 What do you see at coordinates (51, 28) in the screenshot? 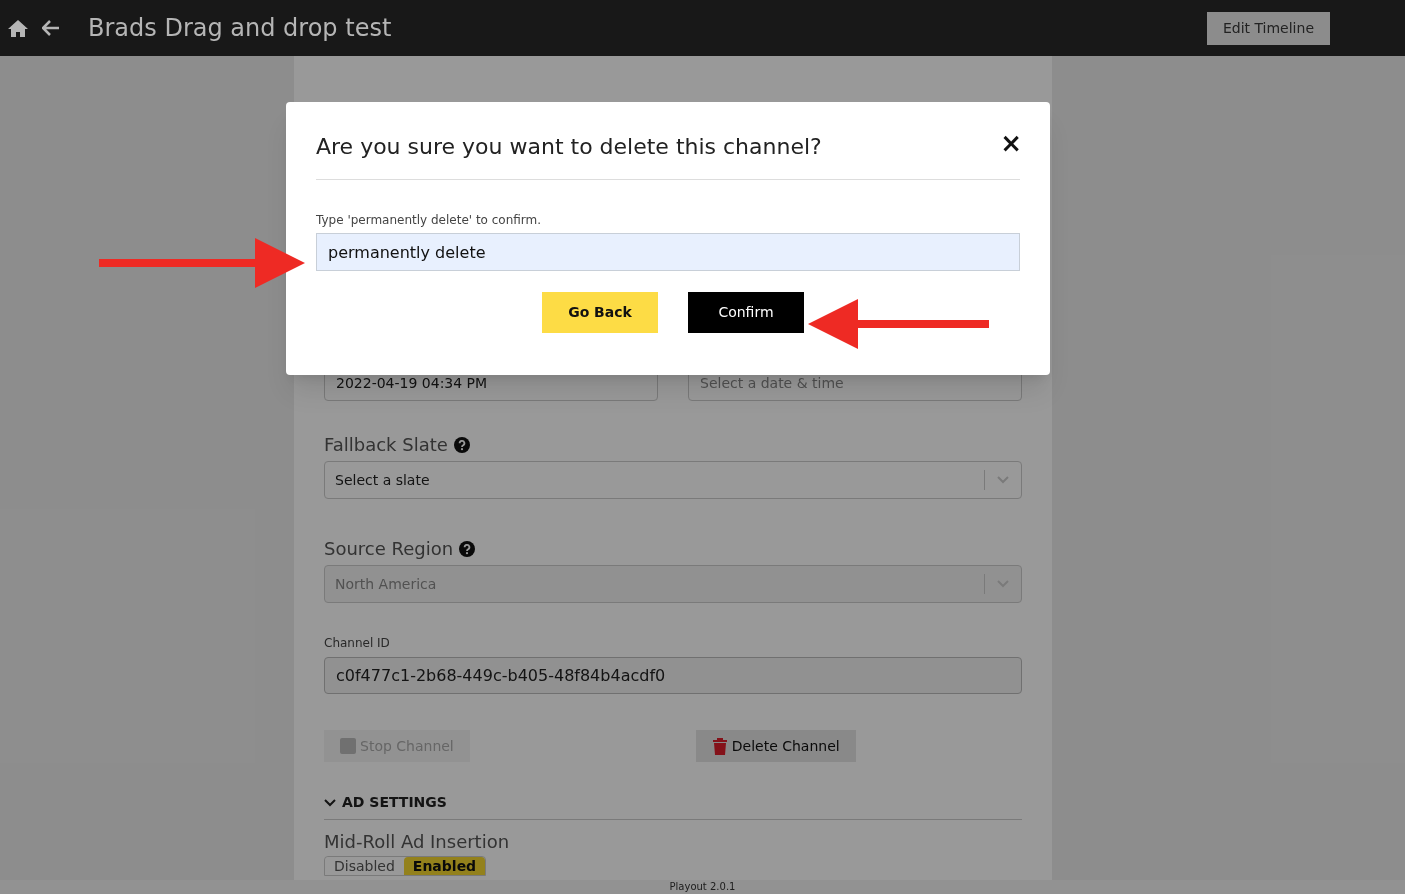
I see `back-arrow-icon` at bounding box center [51, 28].